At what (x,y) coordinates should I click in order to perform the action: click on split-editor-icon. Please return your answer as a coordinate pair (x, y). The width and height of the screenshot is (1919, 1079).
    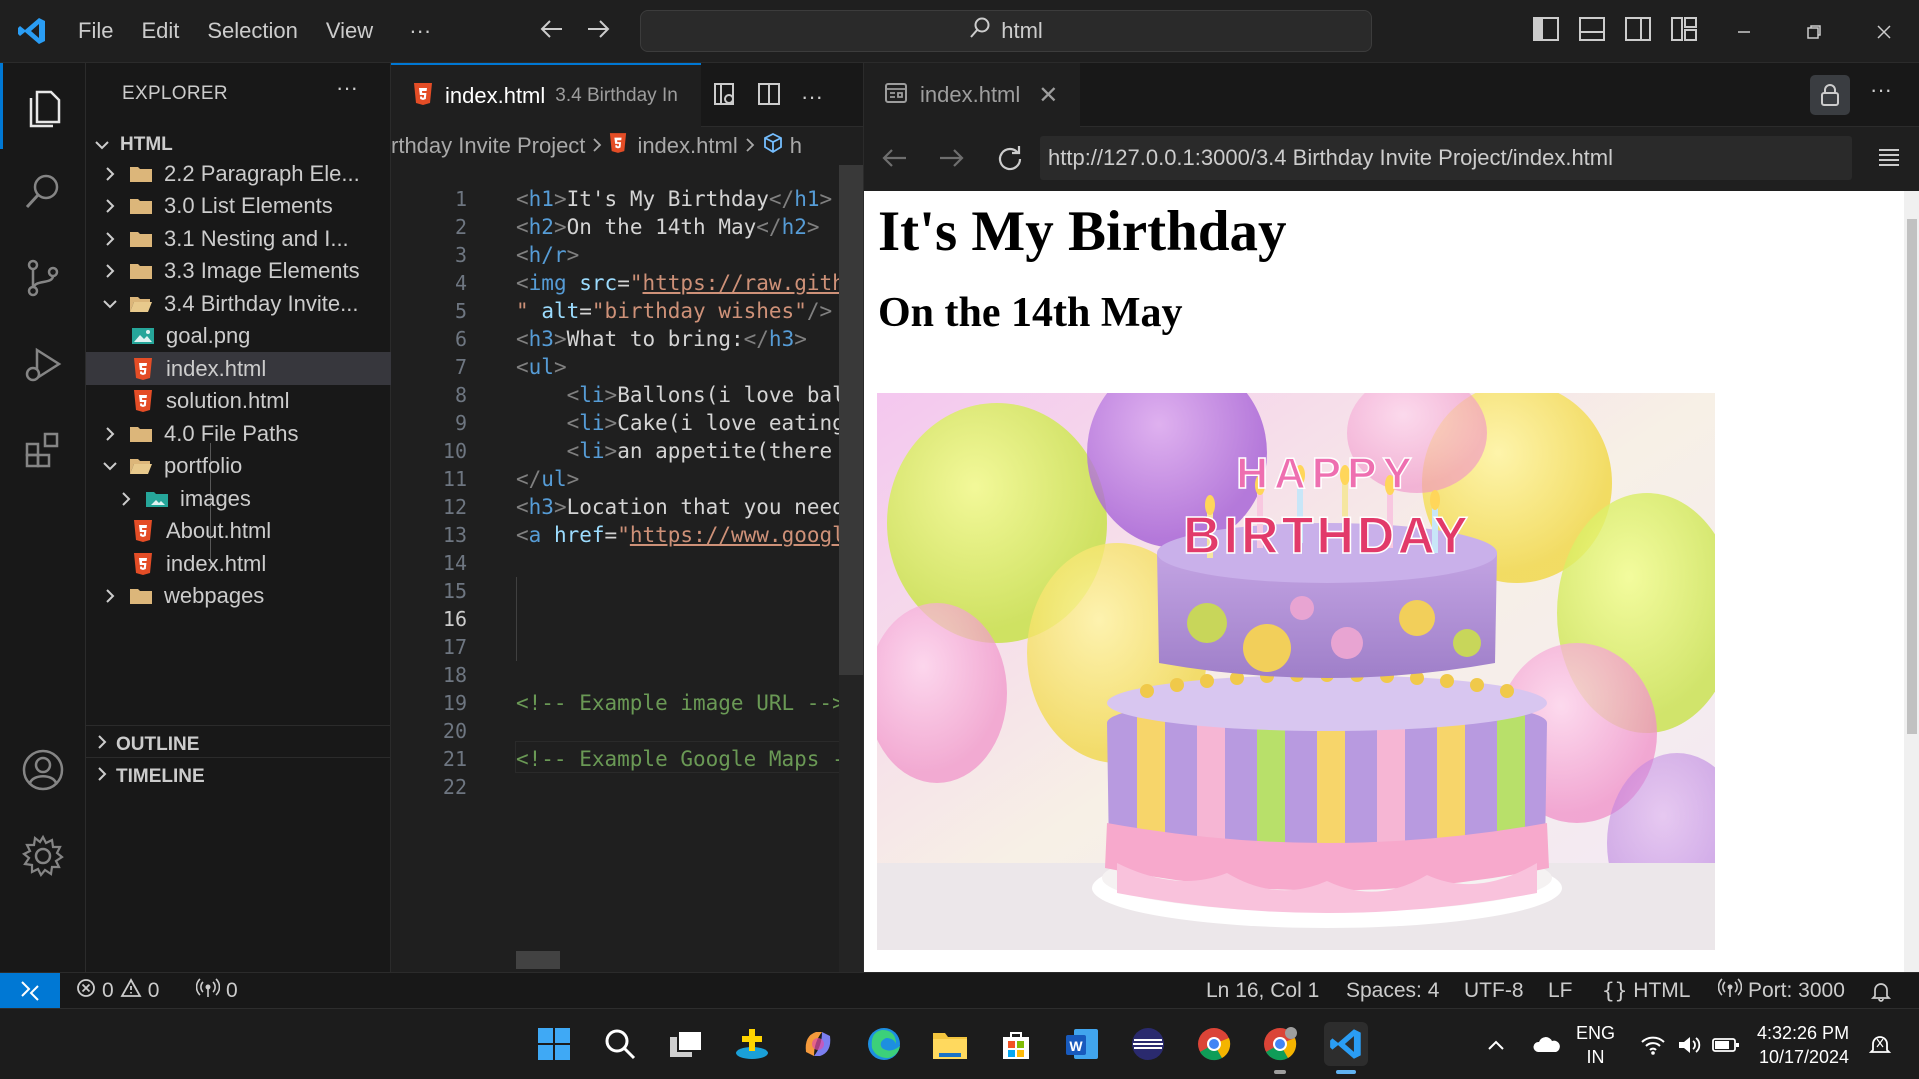
    Looking at the image, I should click on (769, 96).